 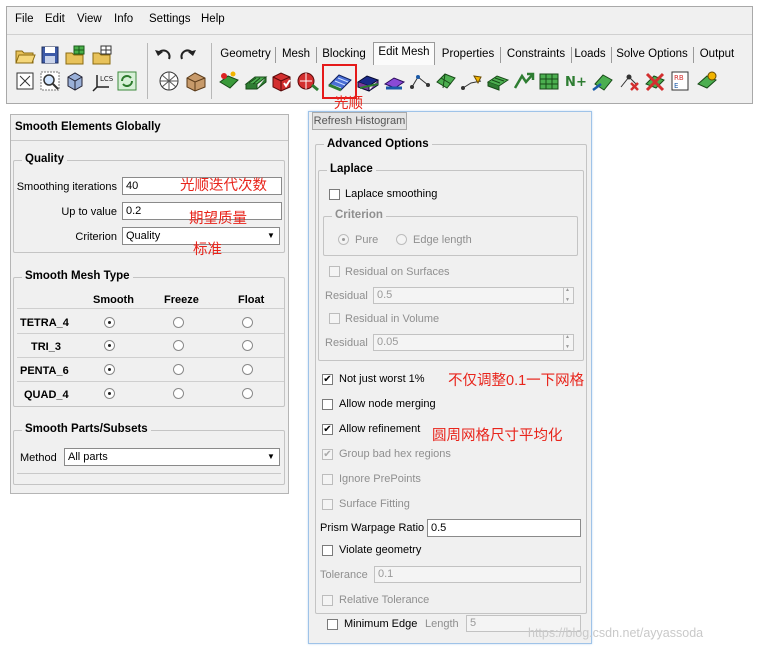 I want to click on geometry-open-icon, so click(x=75, y=55).